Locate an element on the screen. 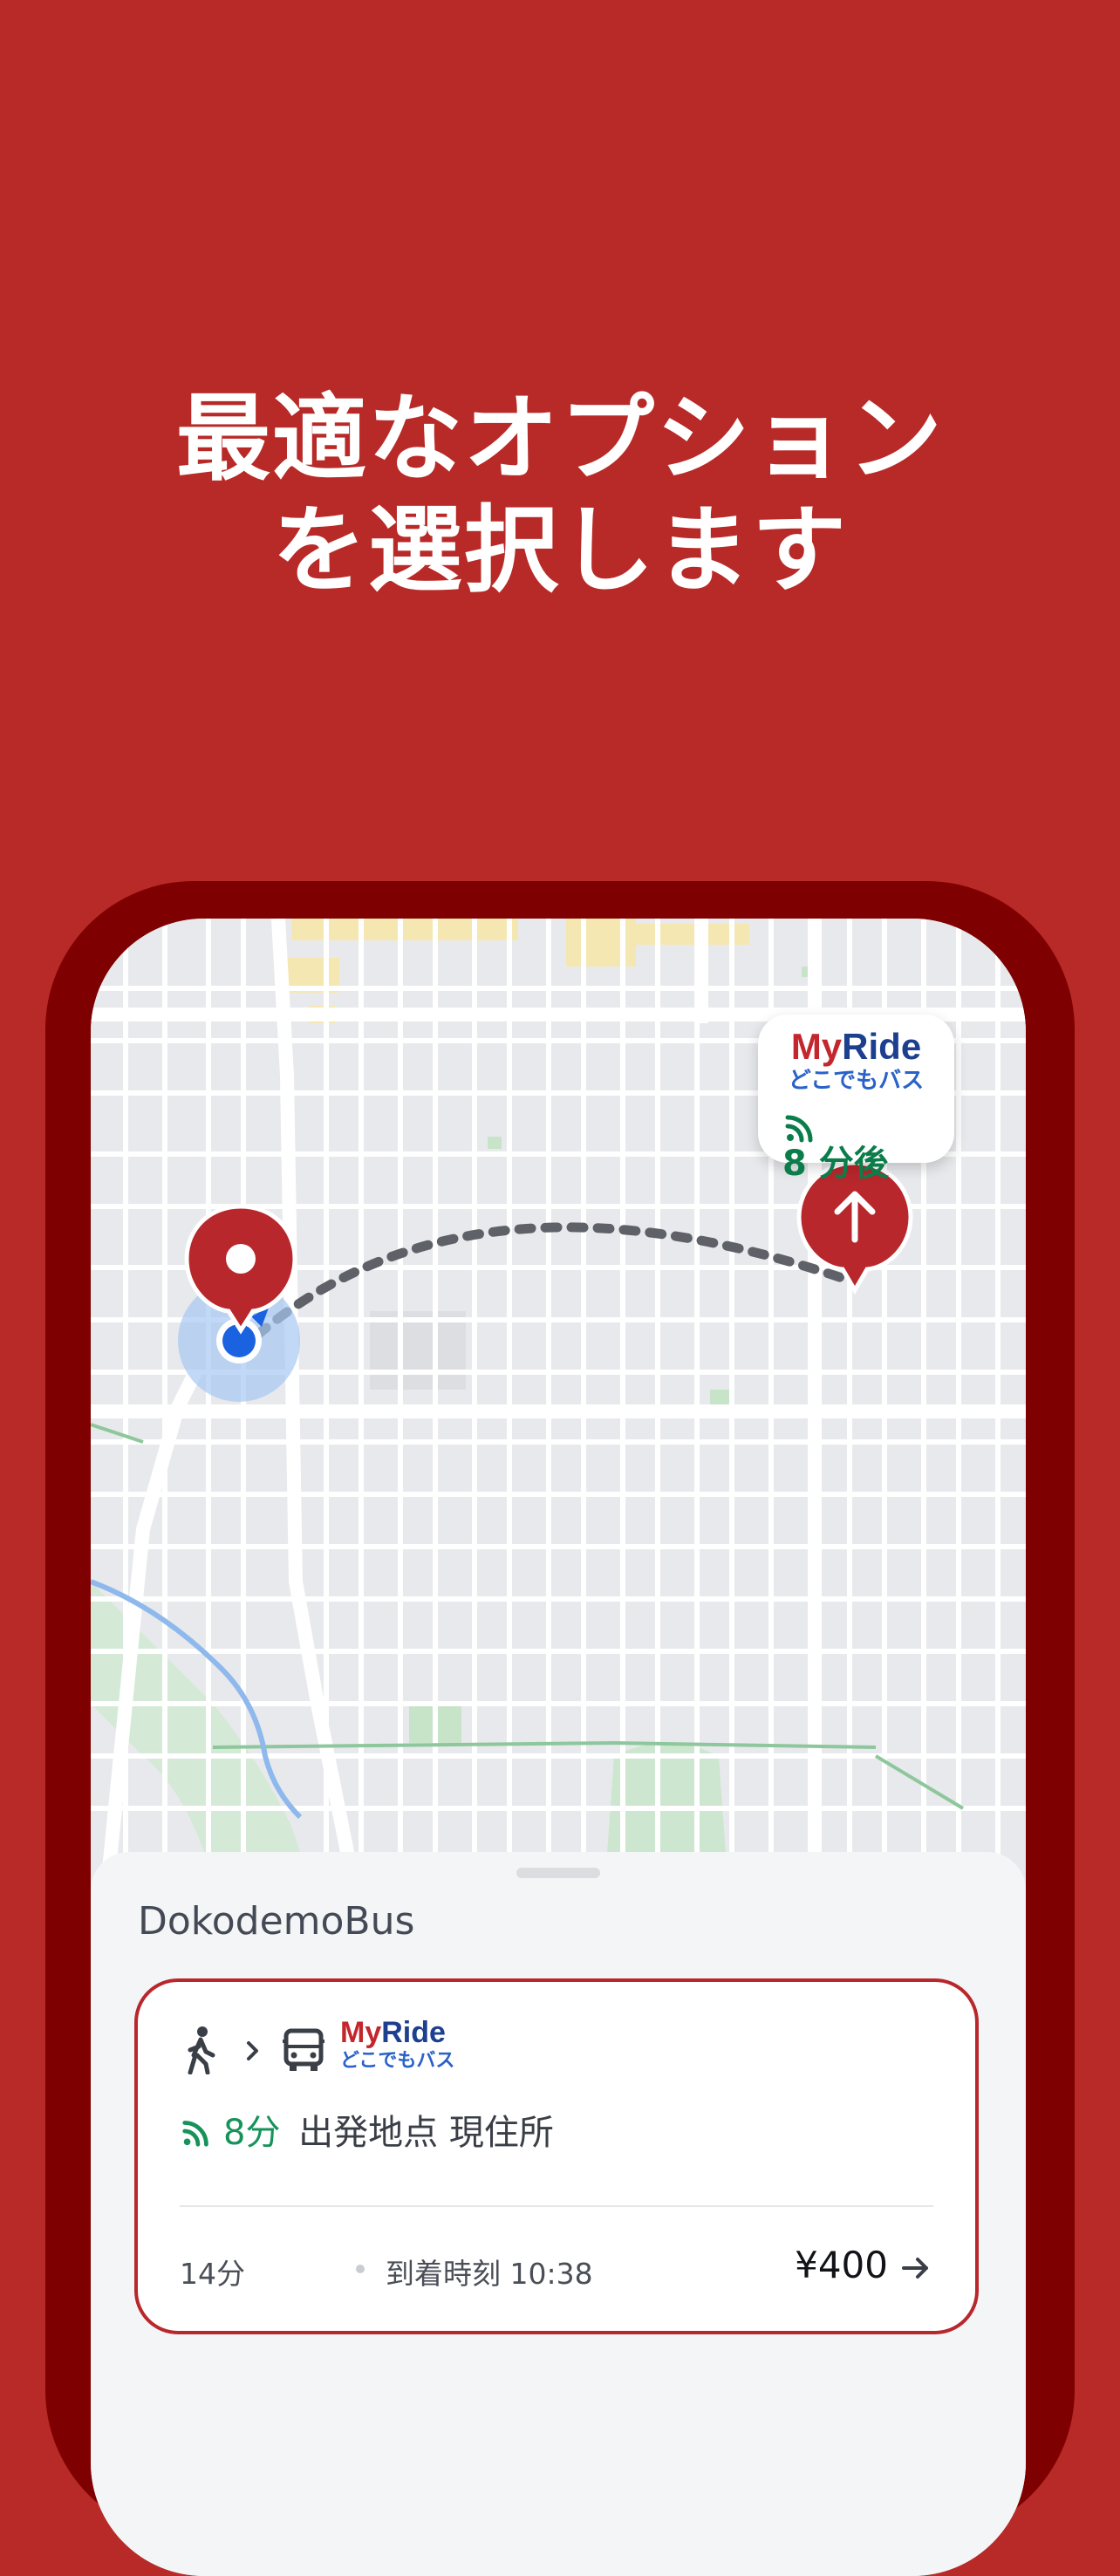 The width and height of the screenshot is (1120, 2576). headline-line-1: 最適なオプション is located at coordinates (559, 439).